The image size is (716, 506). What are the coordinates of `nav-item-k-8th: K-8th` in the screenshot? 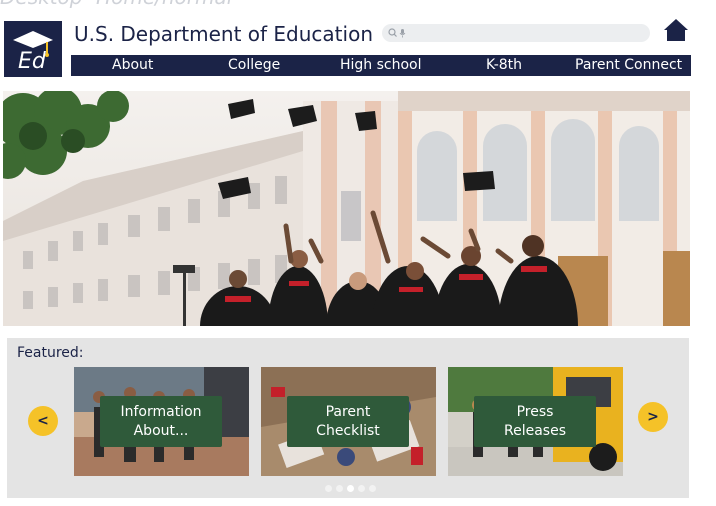 It's located at (504, 65).